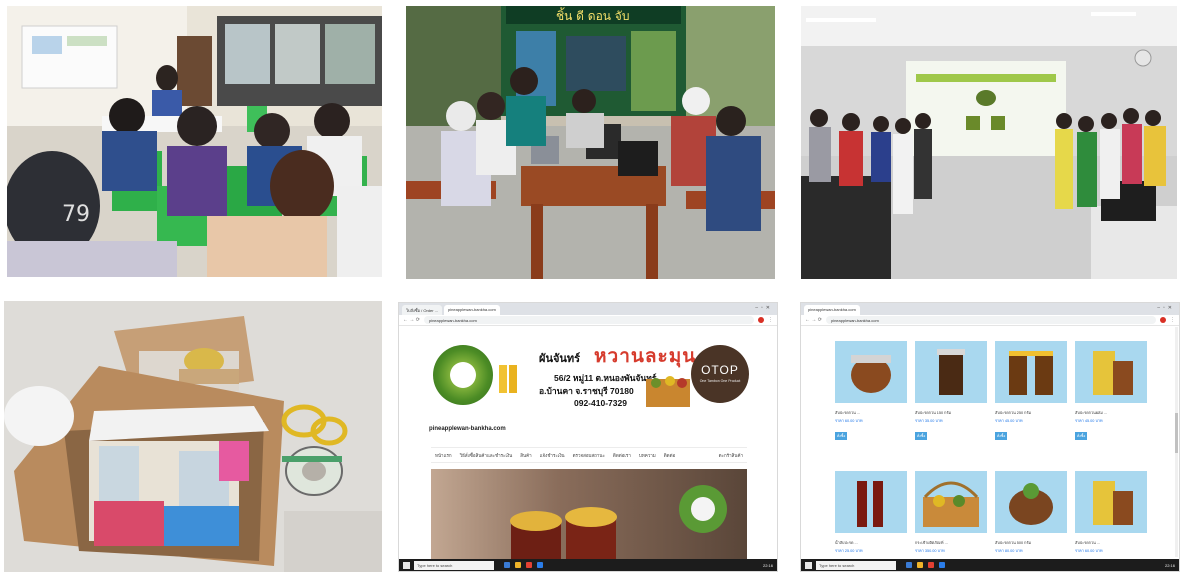 The width and height of the screenshot is (1184, 574). Describe the element at coordinates (720, 381) in the screenshot. I see `otop-tagline: One Tambon One Product` at that location.